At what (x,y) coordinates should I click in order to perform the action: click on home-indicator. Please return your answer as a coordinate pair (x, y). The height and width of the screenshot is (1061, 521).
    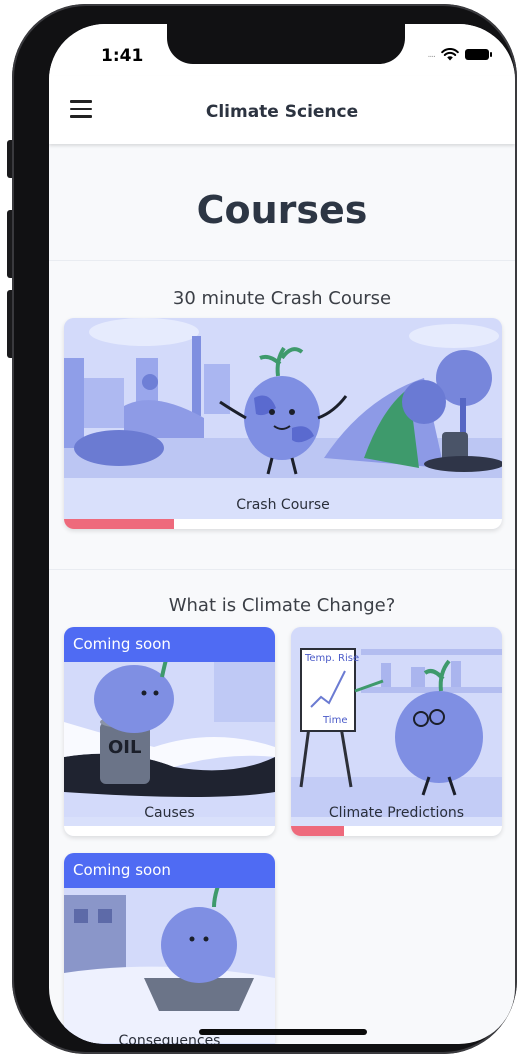
    Looking at the image, I should click on (283, 1032).